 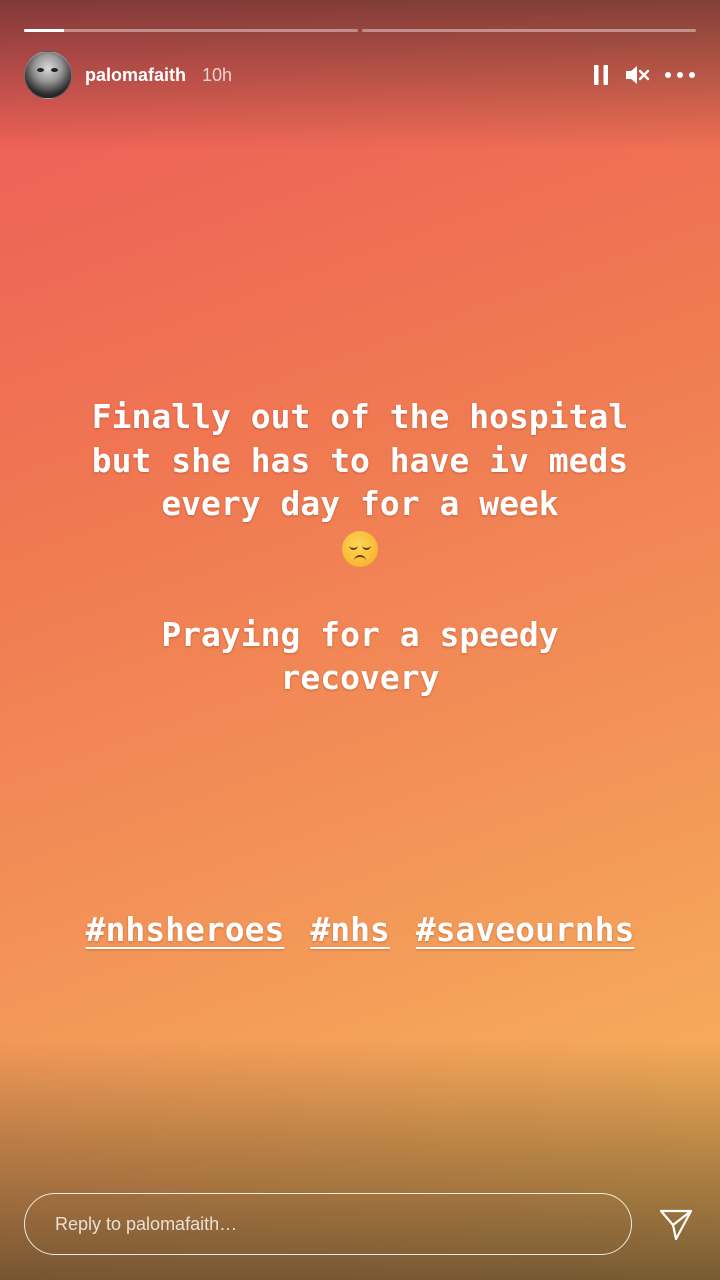 What do you see at coordinates (328, 1224) in the screenshot?
I see `reply-input` at bounding box center [328, 1224].